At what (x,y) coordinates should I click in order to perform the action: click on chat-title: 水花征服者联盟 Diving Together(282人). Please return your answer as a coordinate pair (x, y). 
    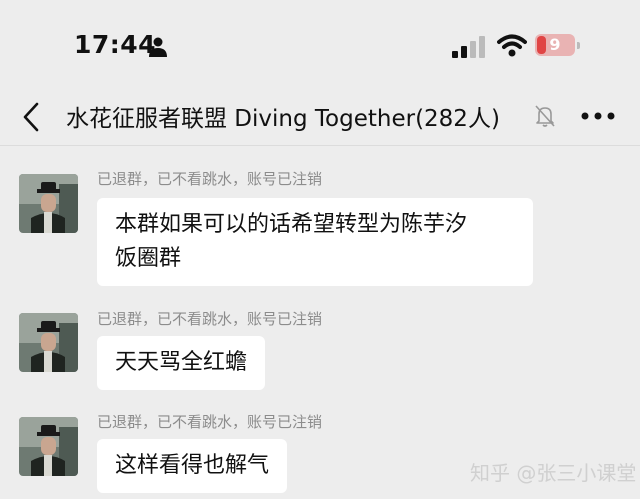
    Looking at the image, I should click on (283, 119).